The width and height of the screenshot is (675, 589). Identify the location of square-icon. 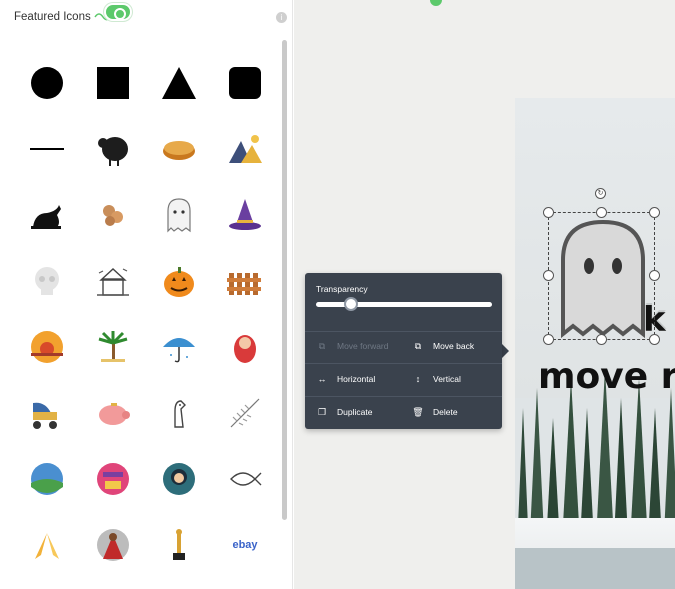
(113, 83).